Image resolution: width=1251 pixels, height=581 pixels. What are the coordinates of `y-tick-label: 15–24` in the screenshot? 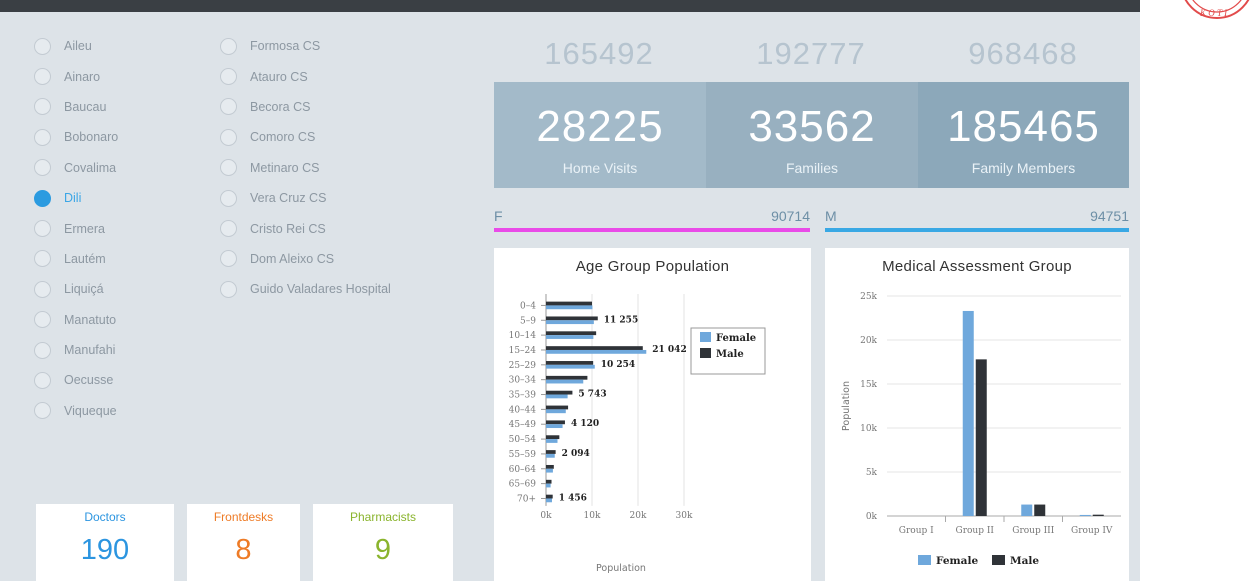 It's located at (523, 351).